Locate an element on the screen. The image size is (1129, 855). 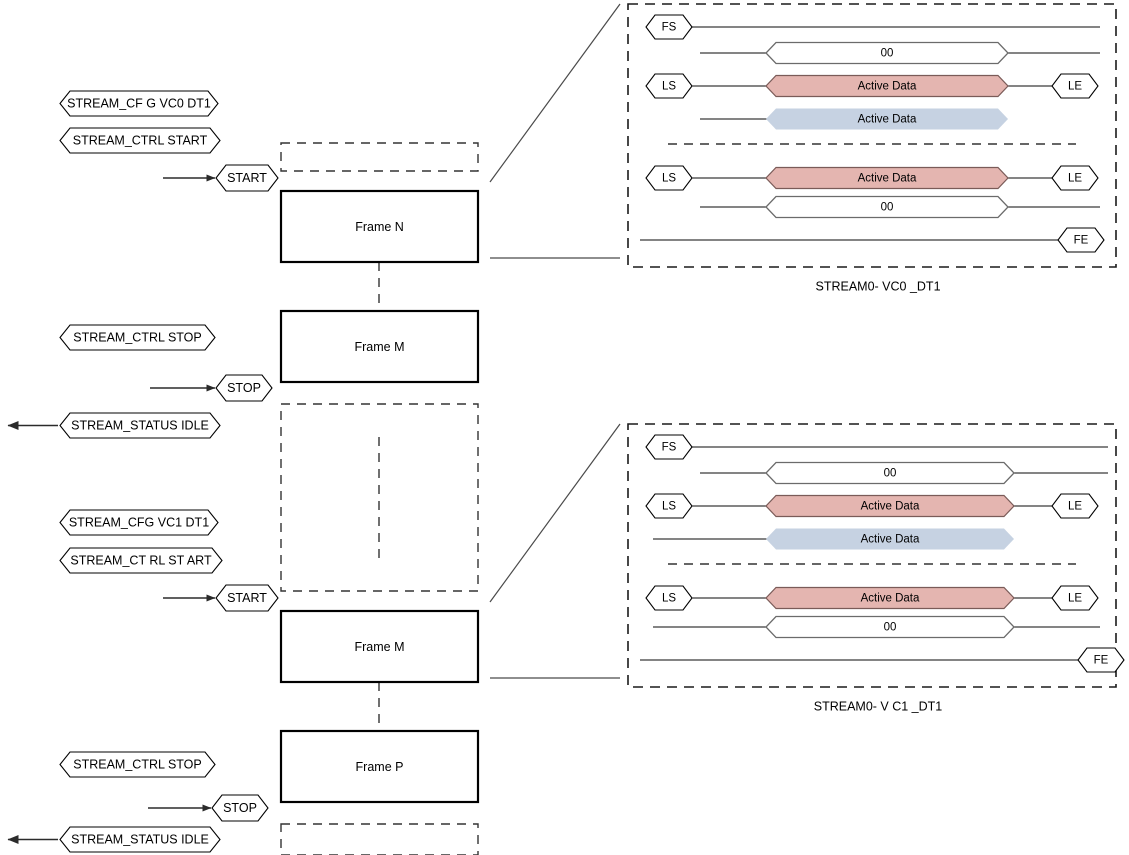
frame-p: Frame P is located at coordinates (379, 766).